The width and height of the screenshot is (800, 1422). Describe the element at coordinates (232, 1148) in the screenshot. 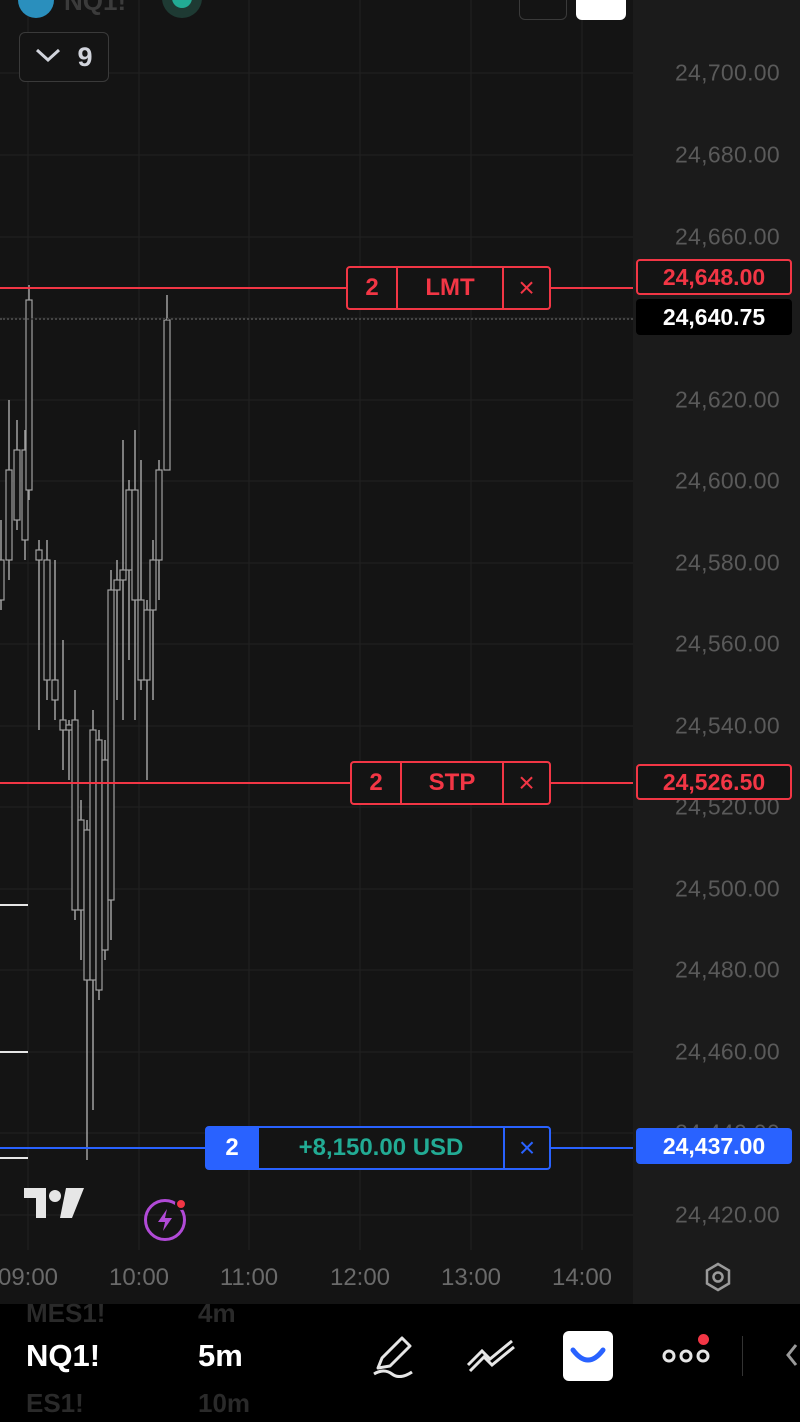

I see `position-qty: 2` at that location.